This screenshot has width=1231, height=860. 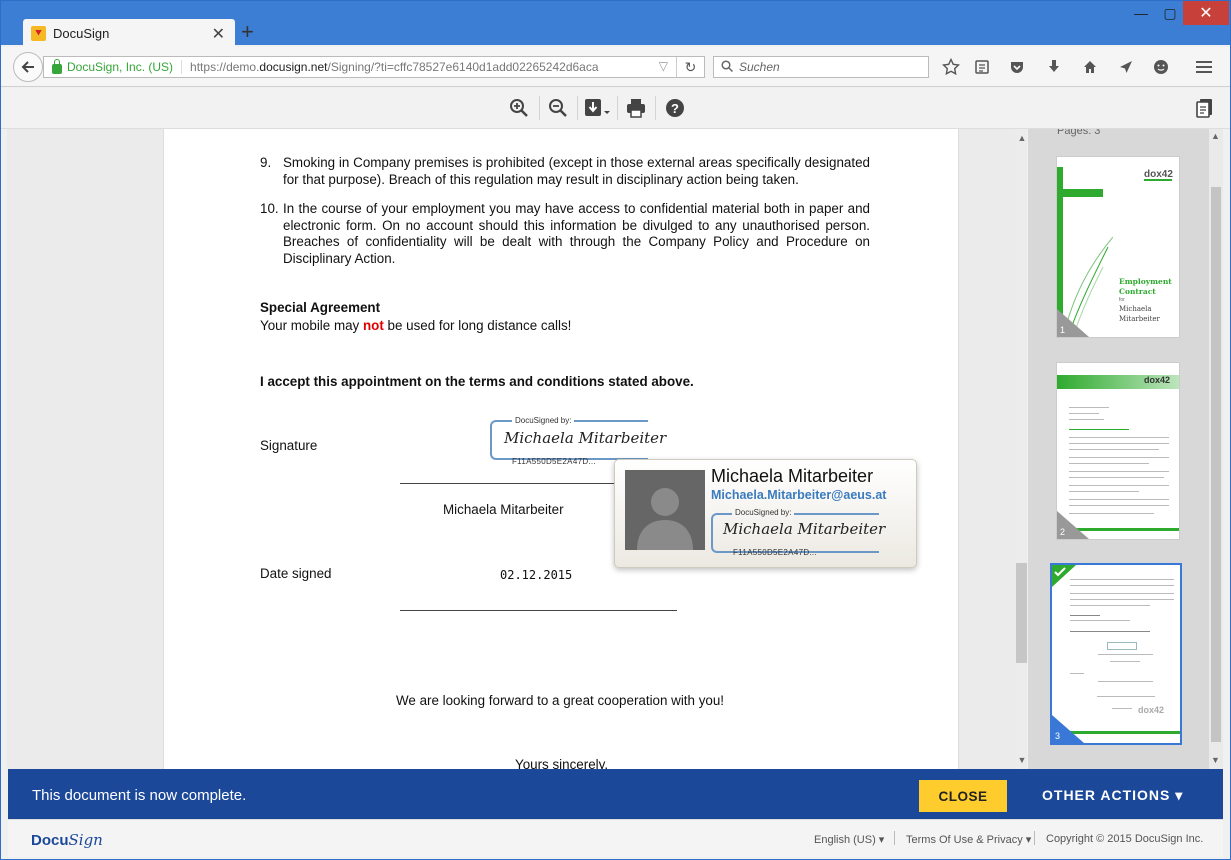 I want to click on signature-label: Signature, so click(x=289, y=445).